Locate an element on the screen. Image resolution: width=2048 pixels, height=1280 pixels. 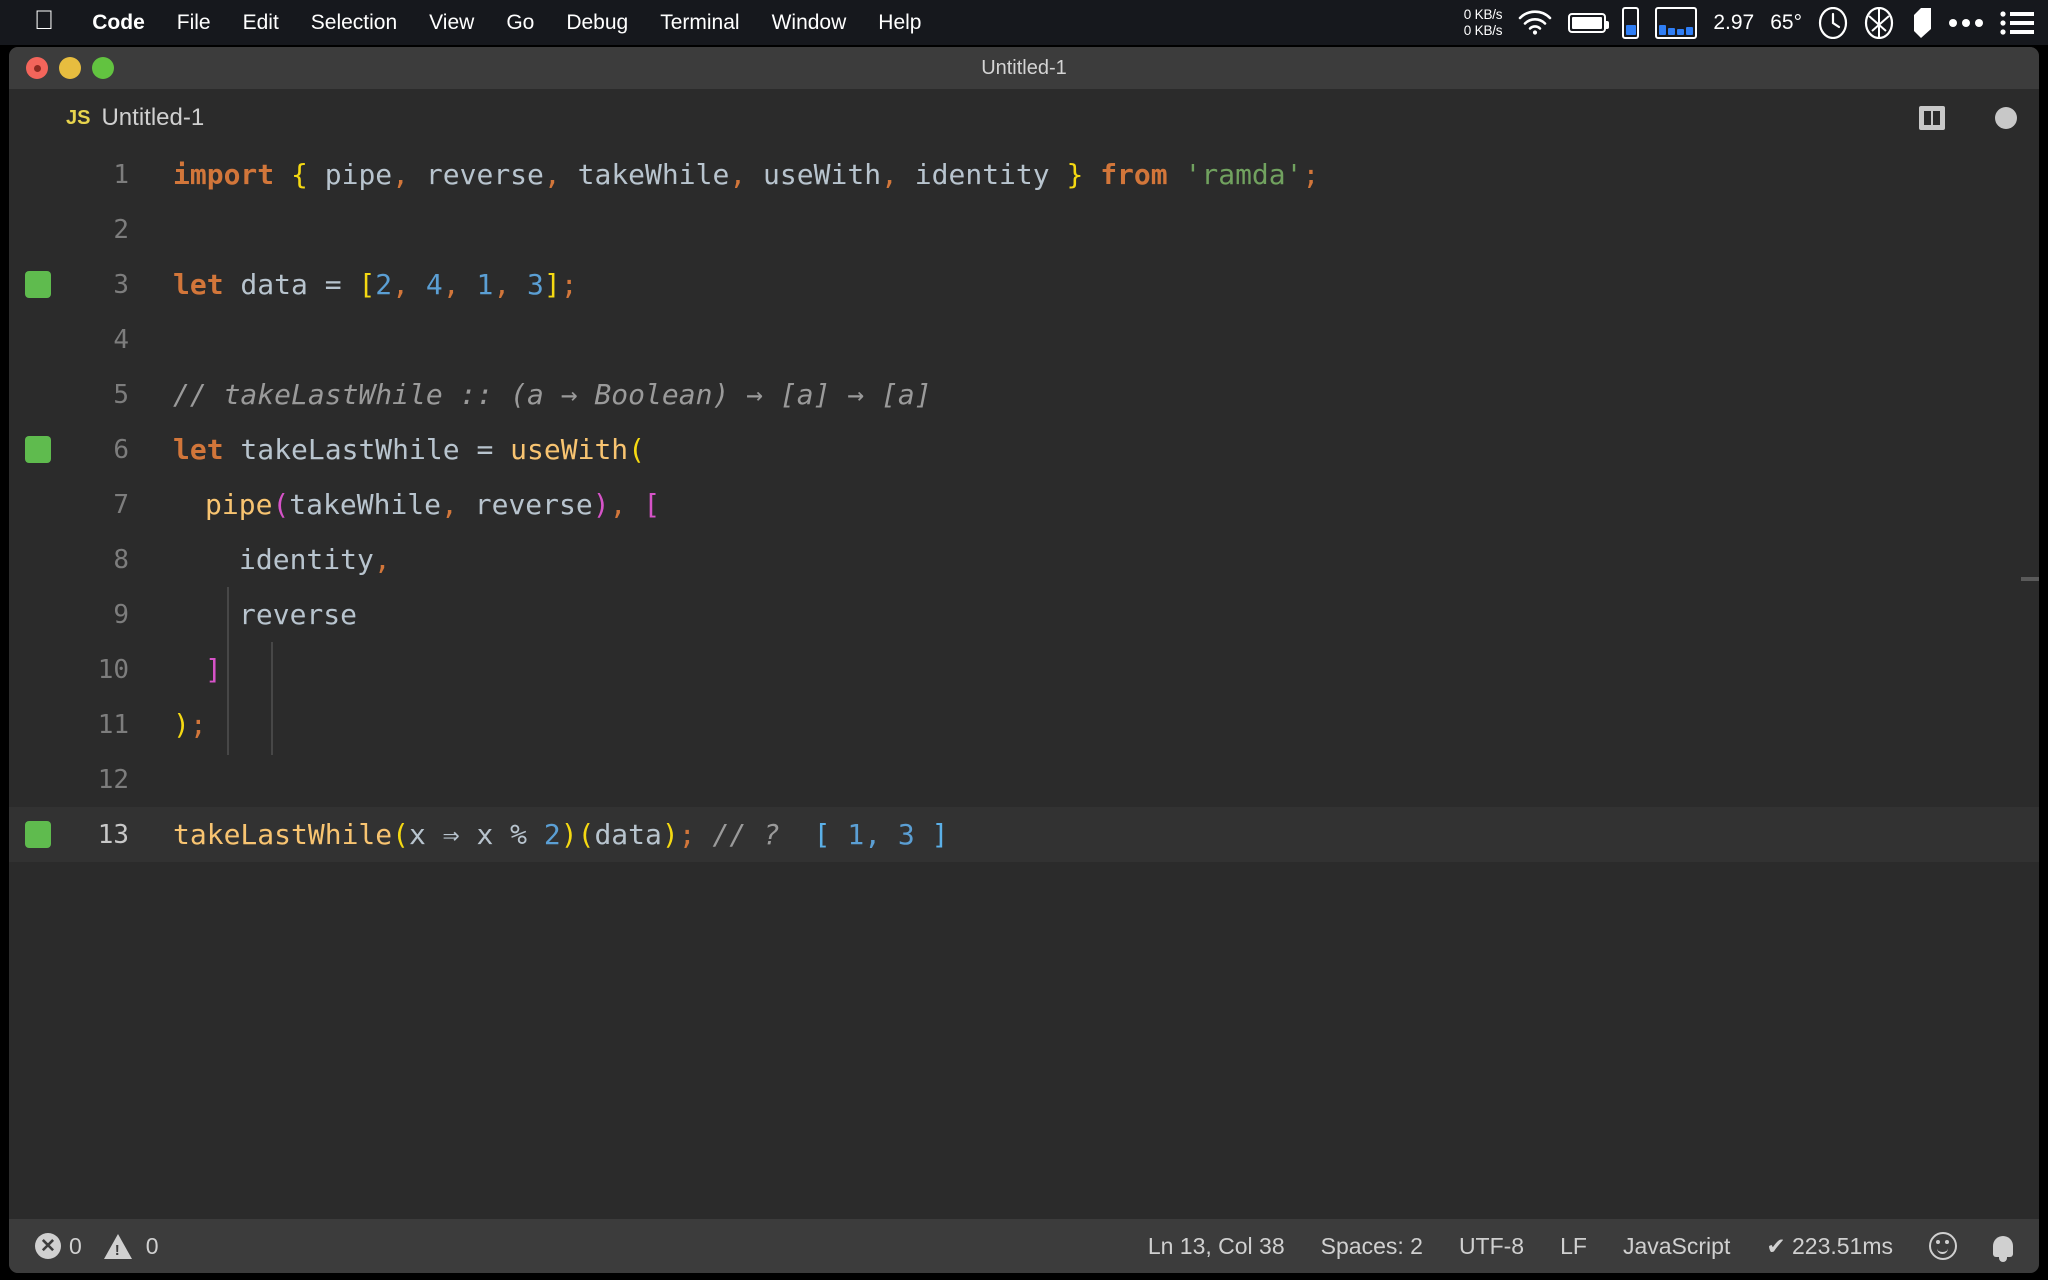
system-load-value: 2.97 is located at coordinates (1733, 23).